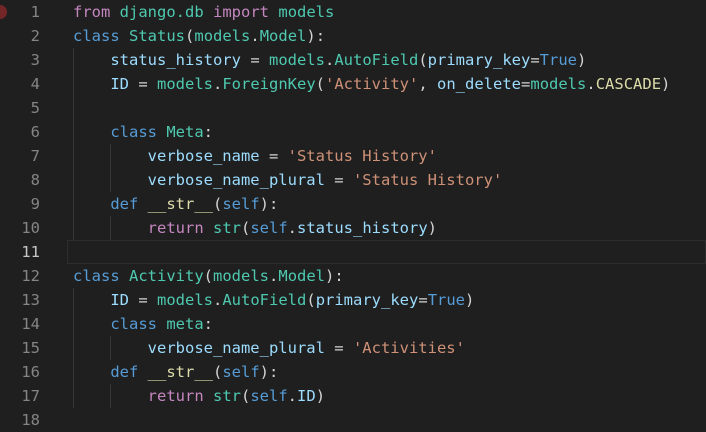  Describe the element at coordinates (446, 300) in the screenshot. I see `token-keyword: True` at that location.